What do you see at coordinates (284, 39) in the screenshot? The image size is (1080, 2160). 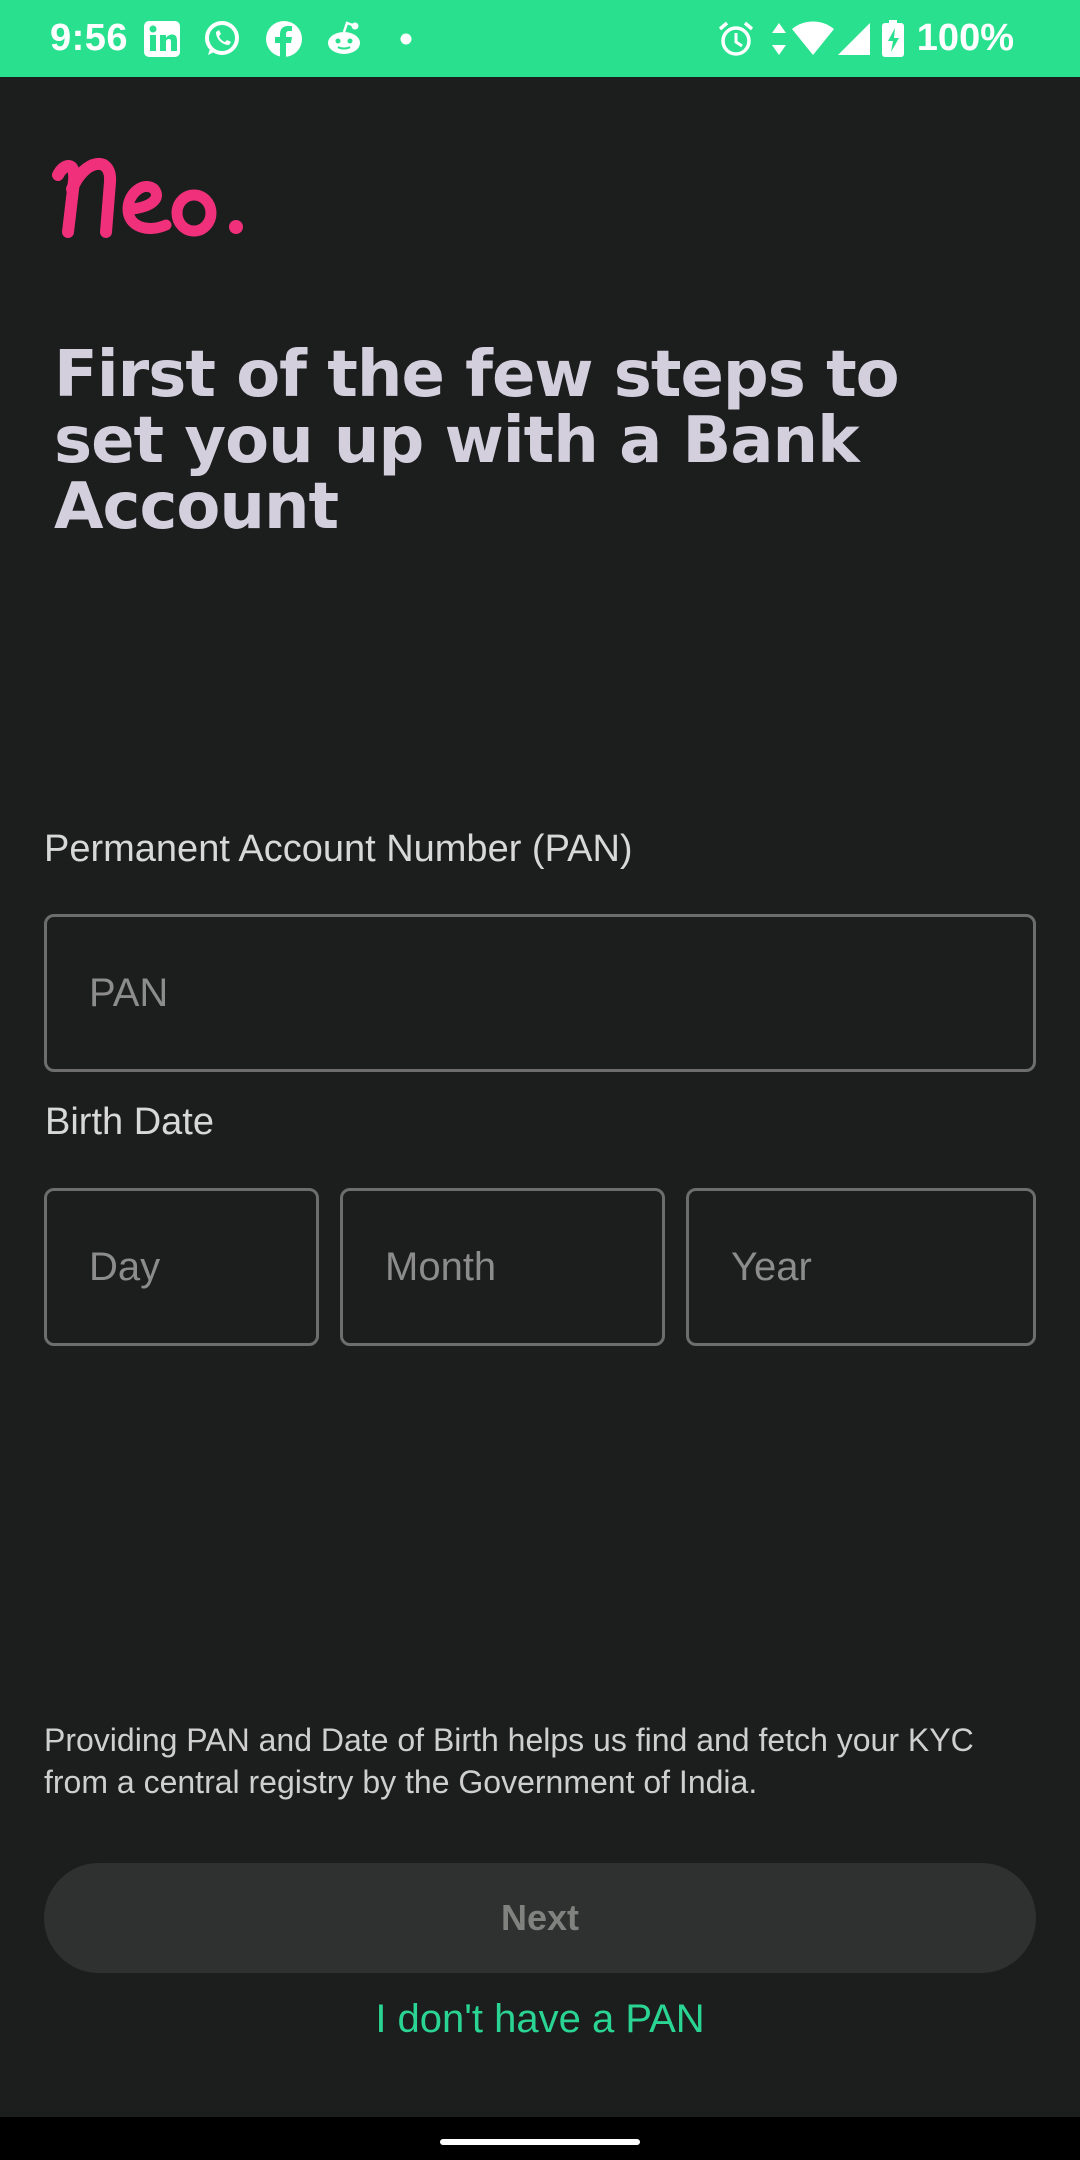 I see `facebook-icon` at bounding box center [284, 39].